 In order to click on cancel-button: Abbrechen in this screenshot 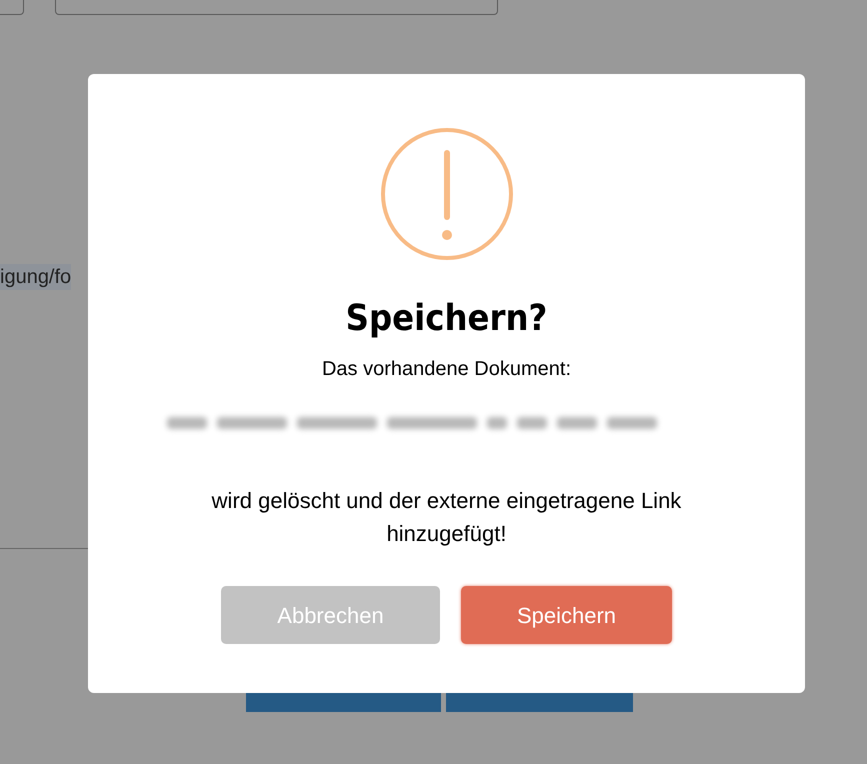, I will do `click(330, 615)`.